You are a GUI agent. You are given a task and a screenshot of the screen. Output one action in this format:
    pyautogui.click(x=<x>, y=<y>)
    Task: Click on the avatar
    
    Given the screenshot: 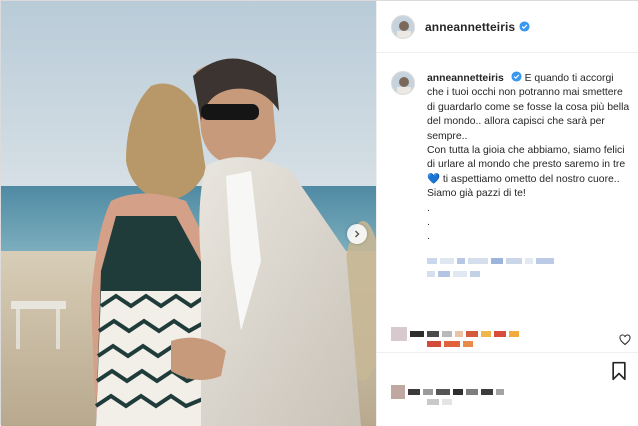 What is the action you would take?
    pyautogui.click(x=403, y=26)
    